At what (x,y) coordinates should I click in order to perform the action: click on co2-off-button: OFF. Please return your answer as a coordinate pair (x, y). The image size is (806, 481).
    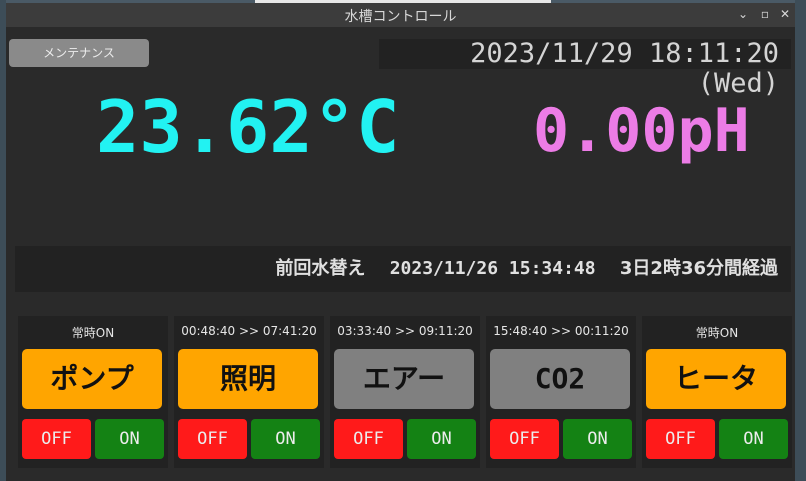
    Looking at the image, I should click on (524, 439).